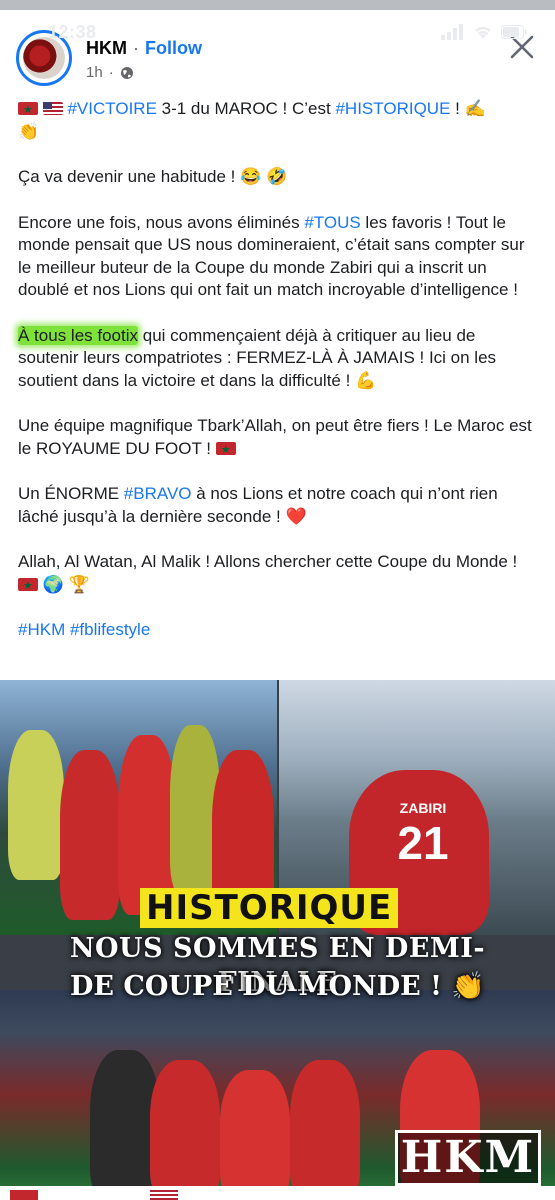 Image resolution: width=555 pixels, height=1200 pixels. Describe the element at coordinates (423, 808) in the screenshot. I see `shirt-name: ZABIRI` at that location.